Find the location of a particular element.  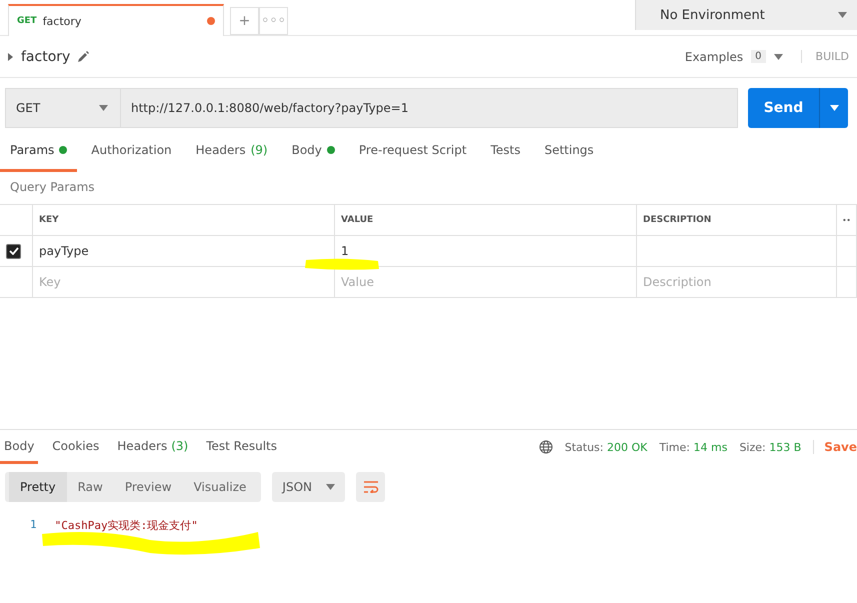

section-tab: Params is located at coordinates (39, 151).